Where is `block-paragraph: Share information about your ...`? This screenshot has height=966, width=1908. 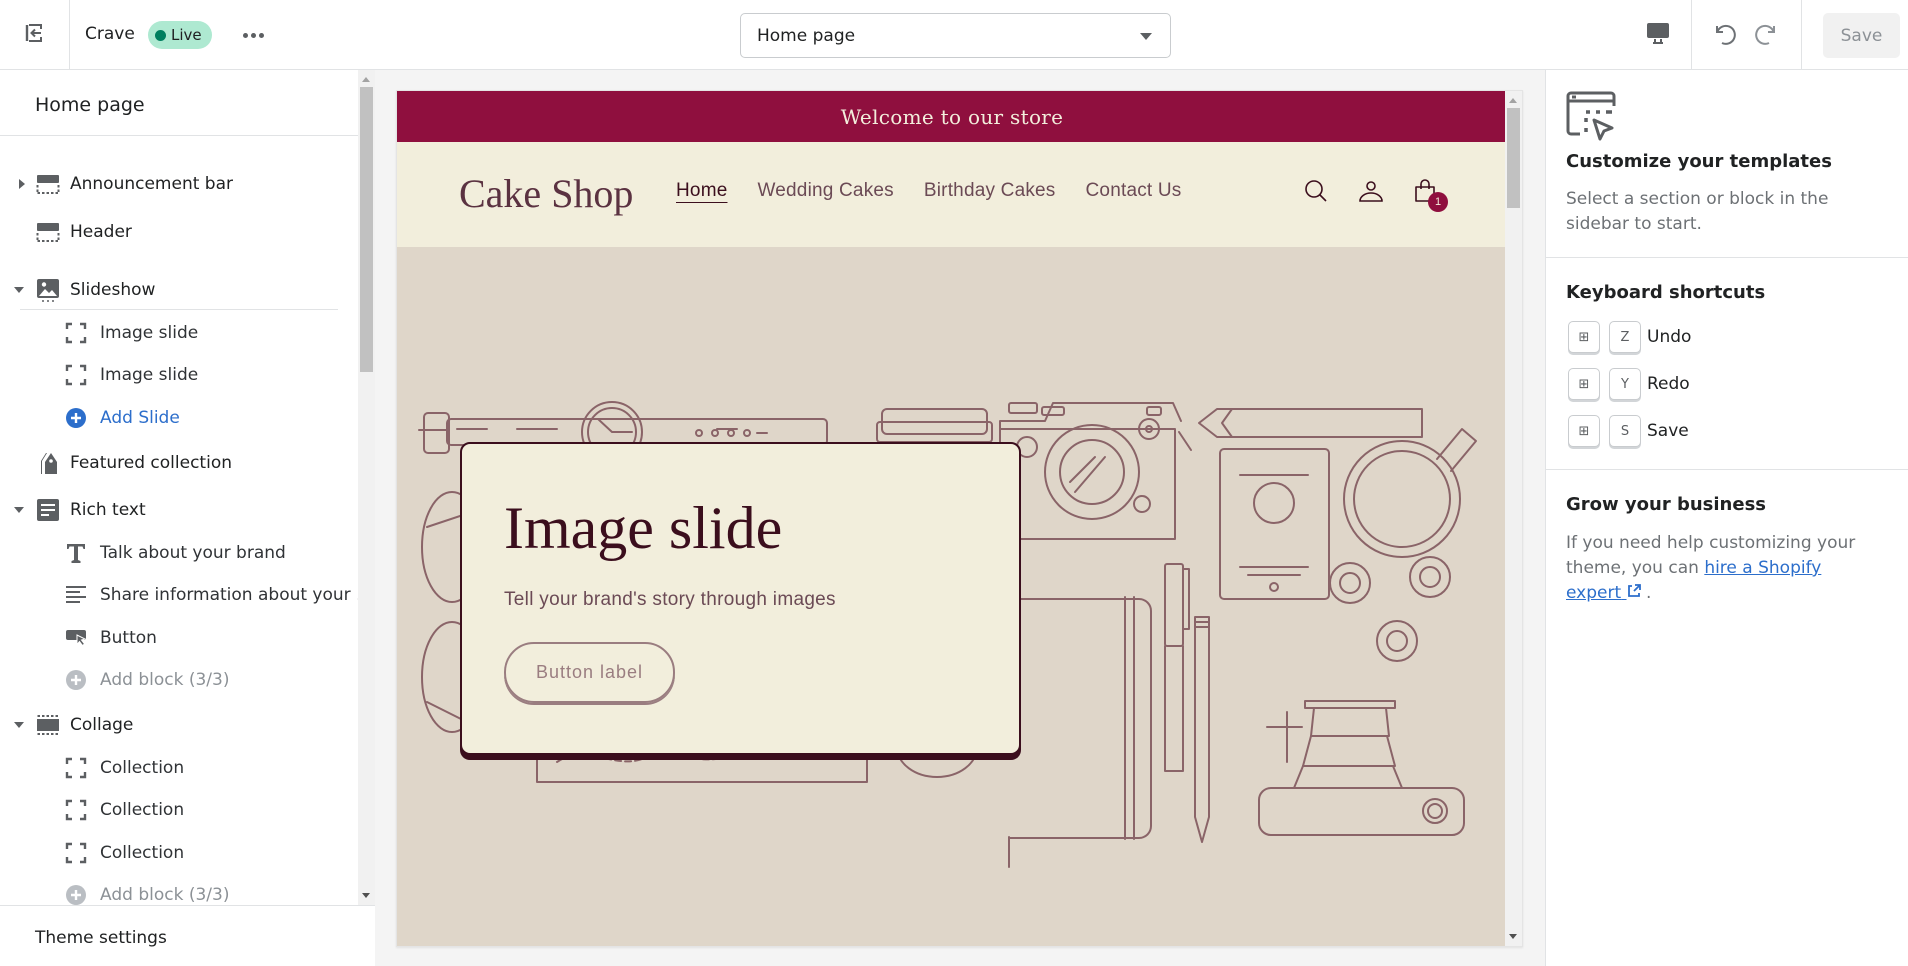 block-paragraph: Share information about your ... is located at coordinates (186, 595).